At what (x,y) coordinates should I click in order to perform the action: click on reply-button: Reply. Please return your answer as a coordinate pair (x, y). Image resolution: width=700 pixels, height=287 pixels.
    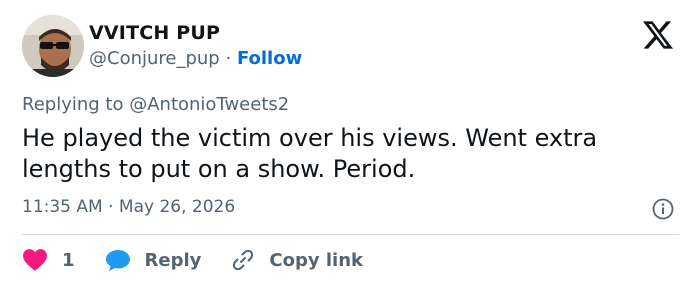
    Looking at the image, I should click on (153, 260).